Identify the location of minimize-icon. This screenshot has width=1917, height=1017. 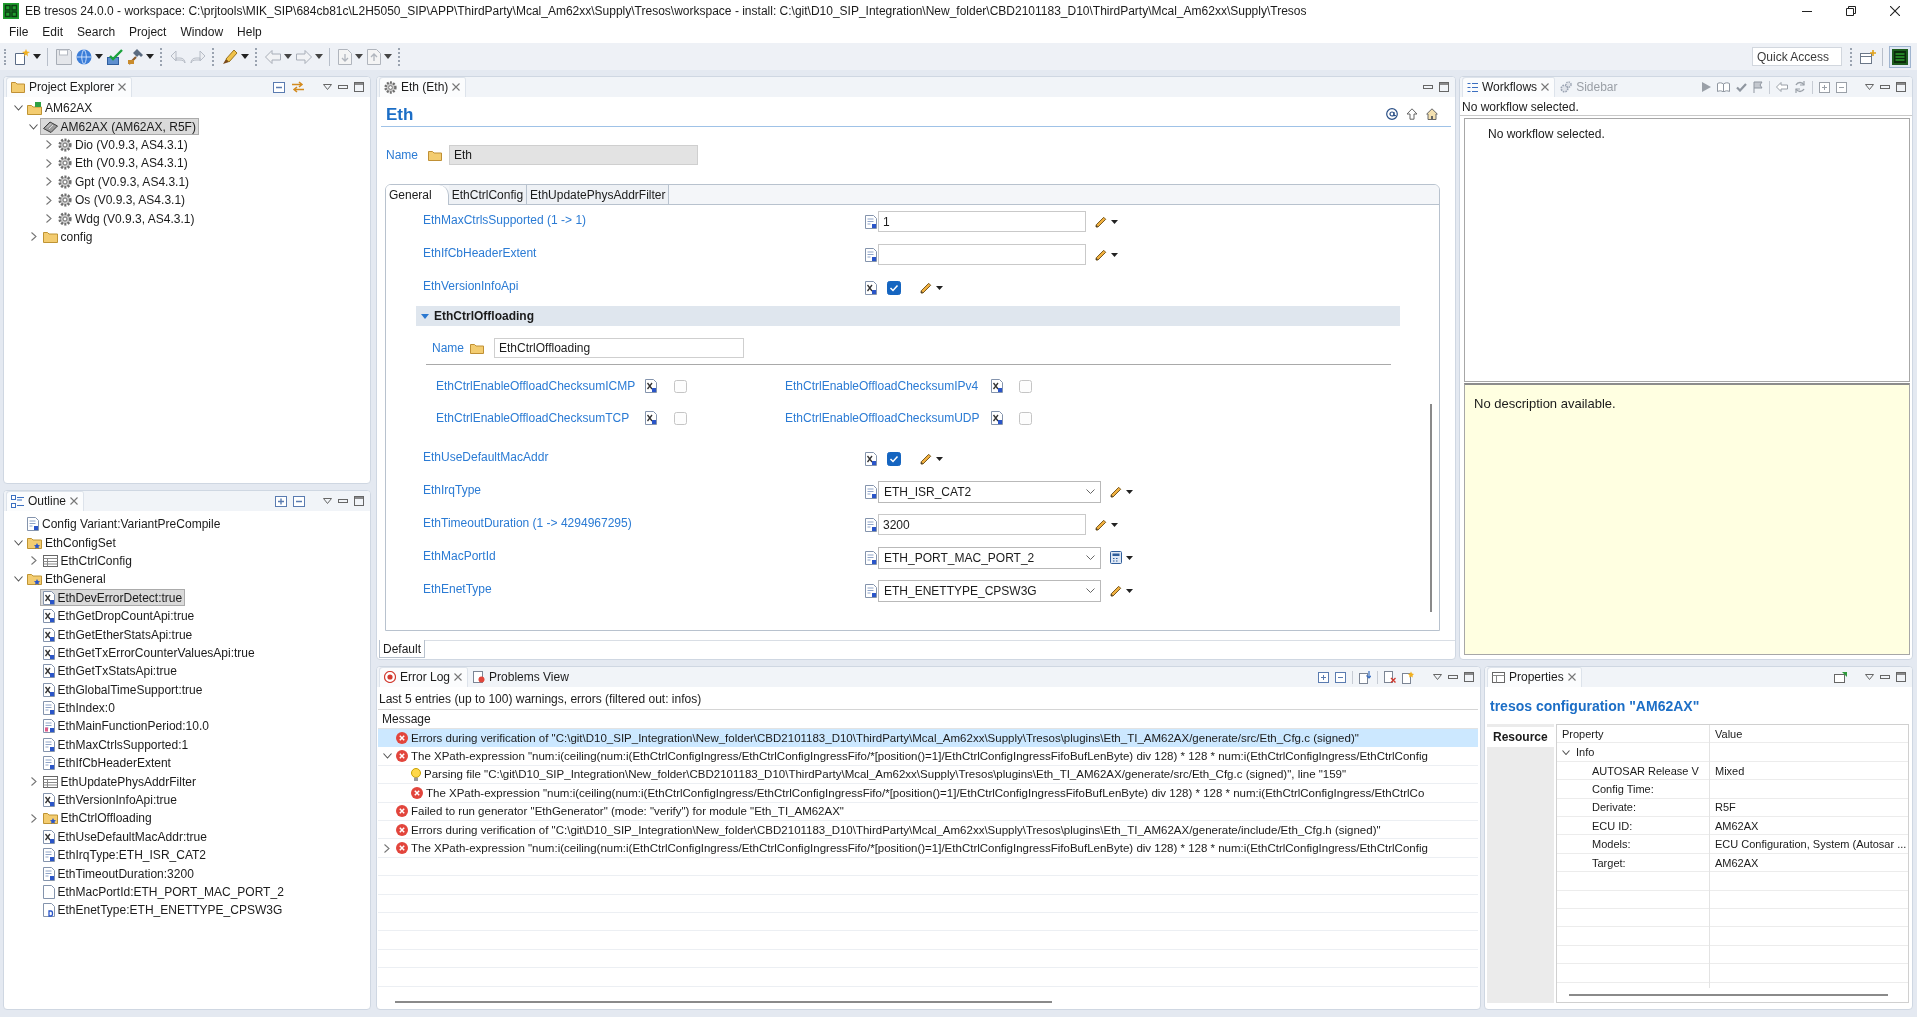
(1807, 11).